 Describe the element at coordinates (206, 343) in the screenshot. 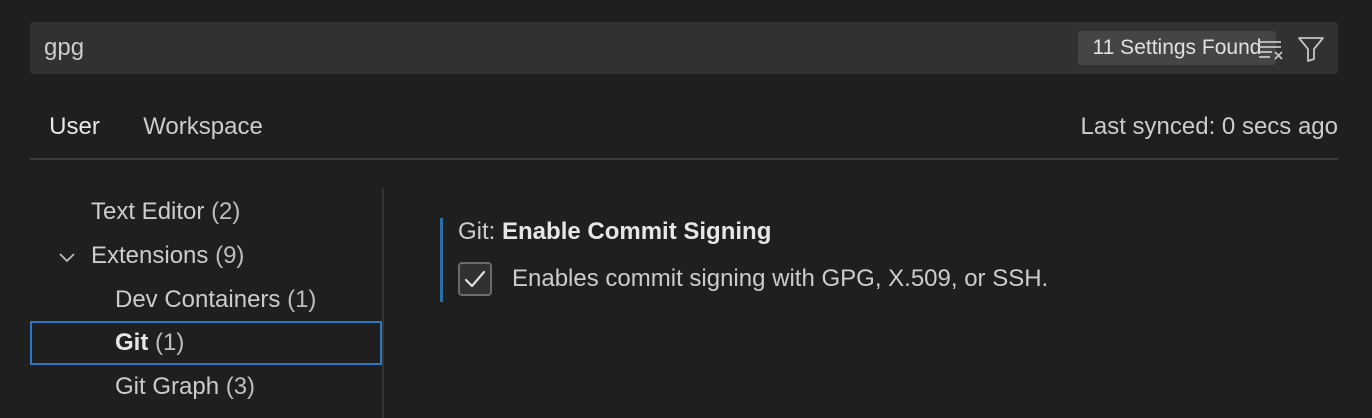

I see `toc-item-git: Git (1)` at that location.